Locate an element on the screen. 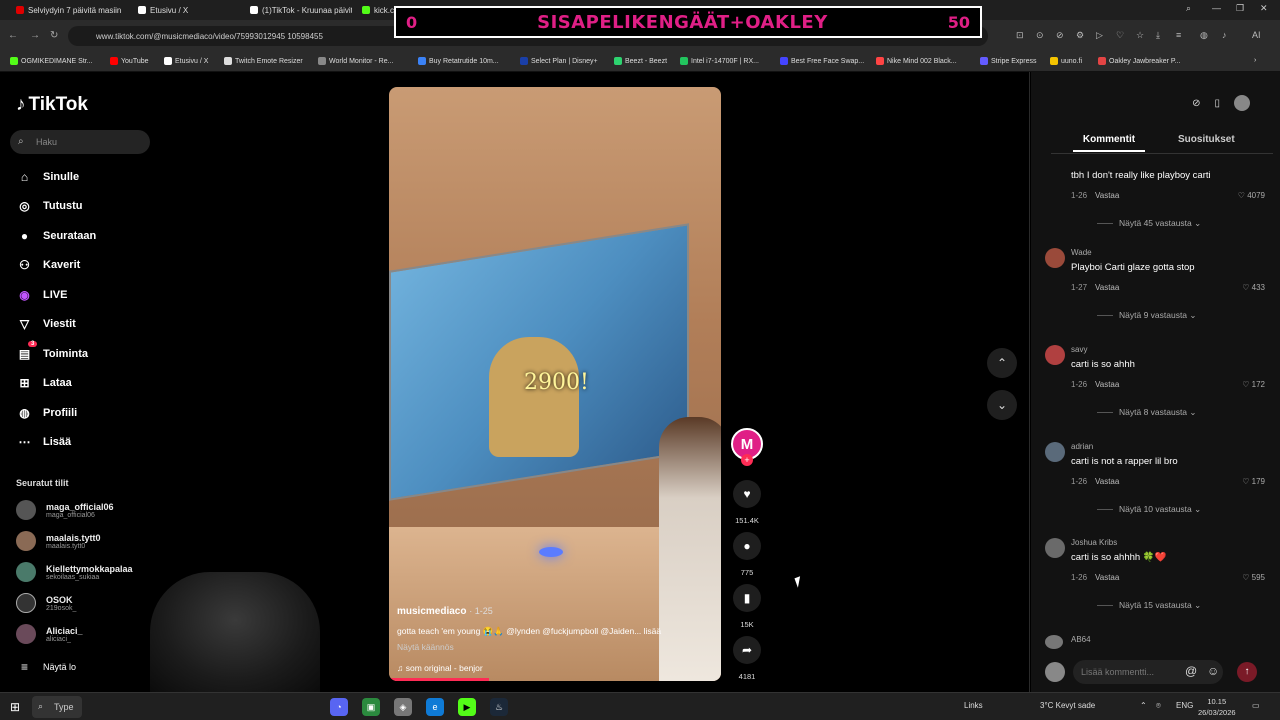  close-icon: ✕ is located at coordinates (1264, 8).